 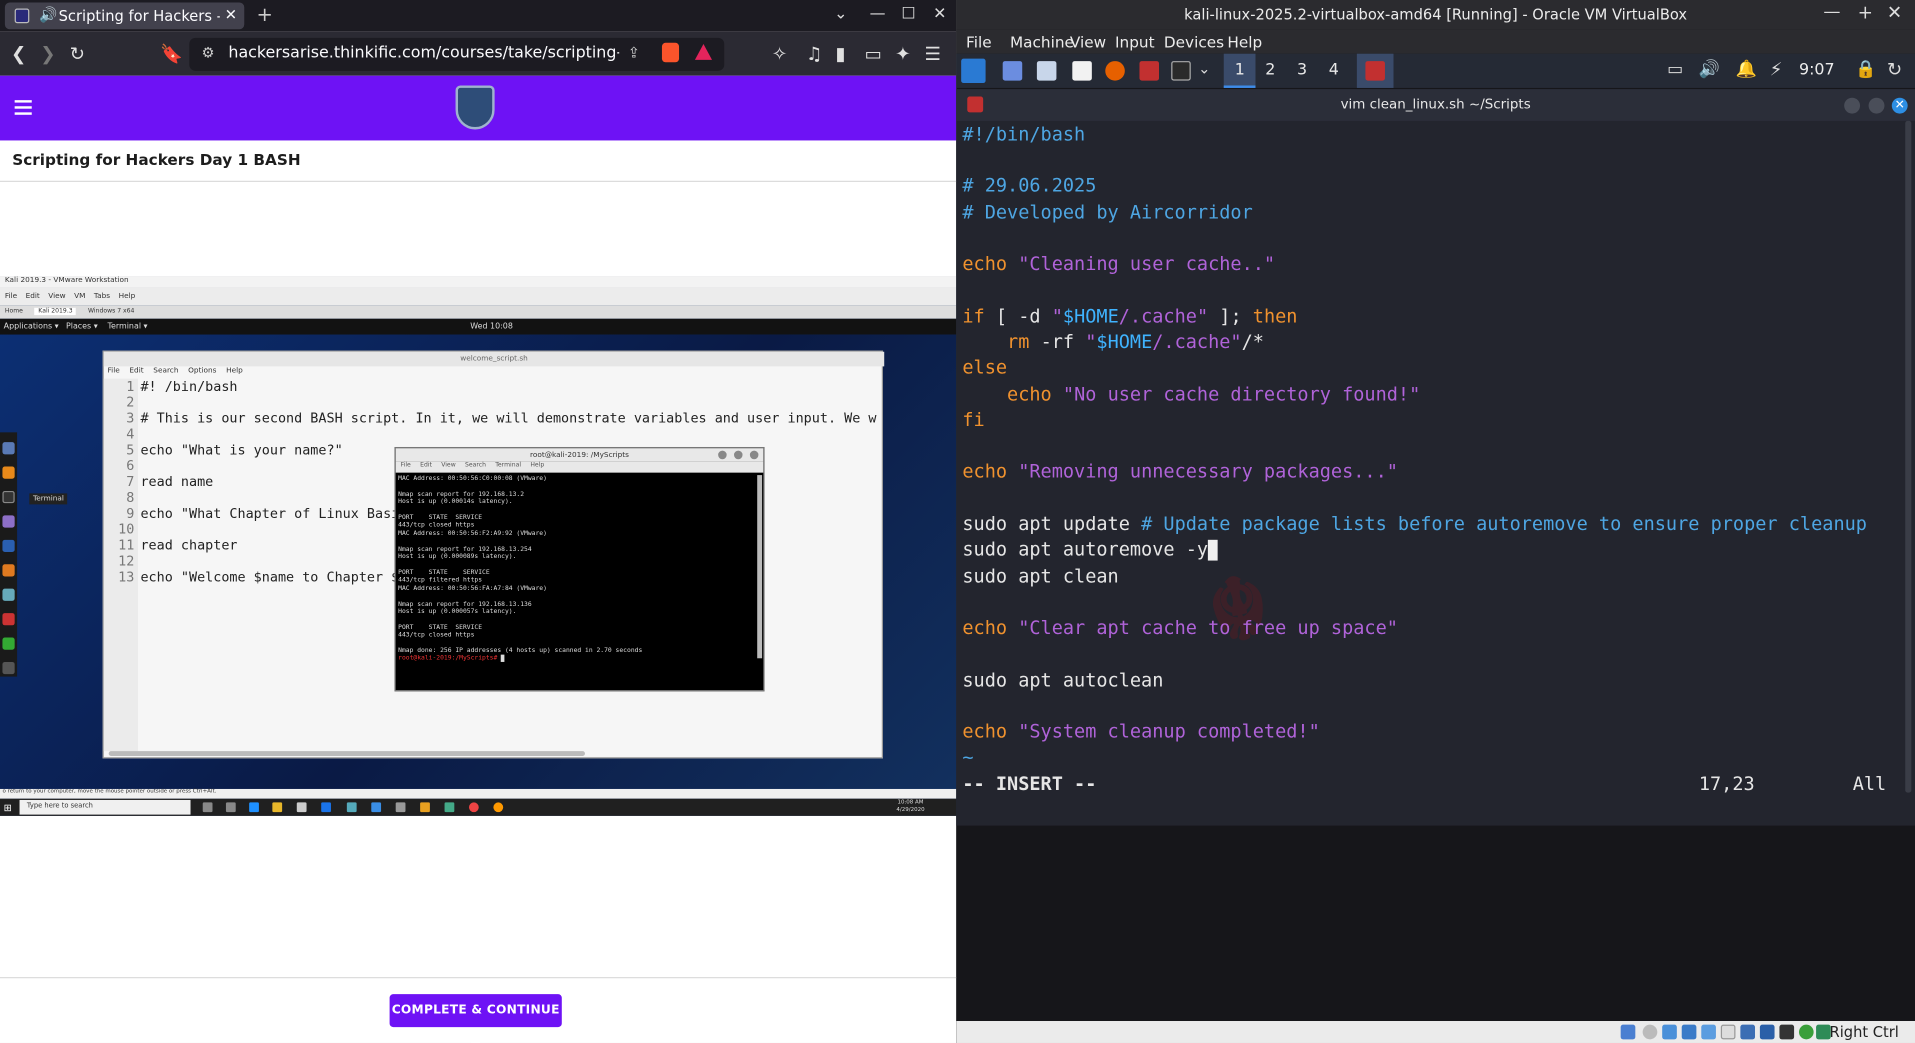 What do you see at coordinates (902, 54) in the screenshot?
I see `ai-icon: ✦` at bounding box center [902, 54].